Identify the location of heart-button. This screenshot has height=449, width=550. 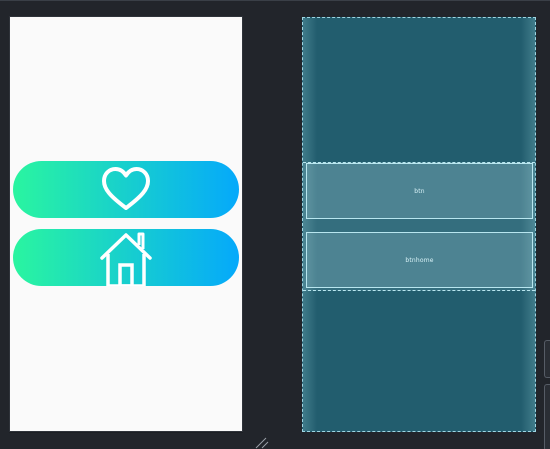
(126, 189).